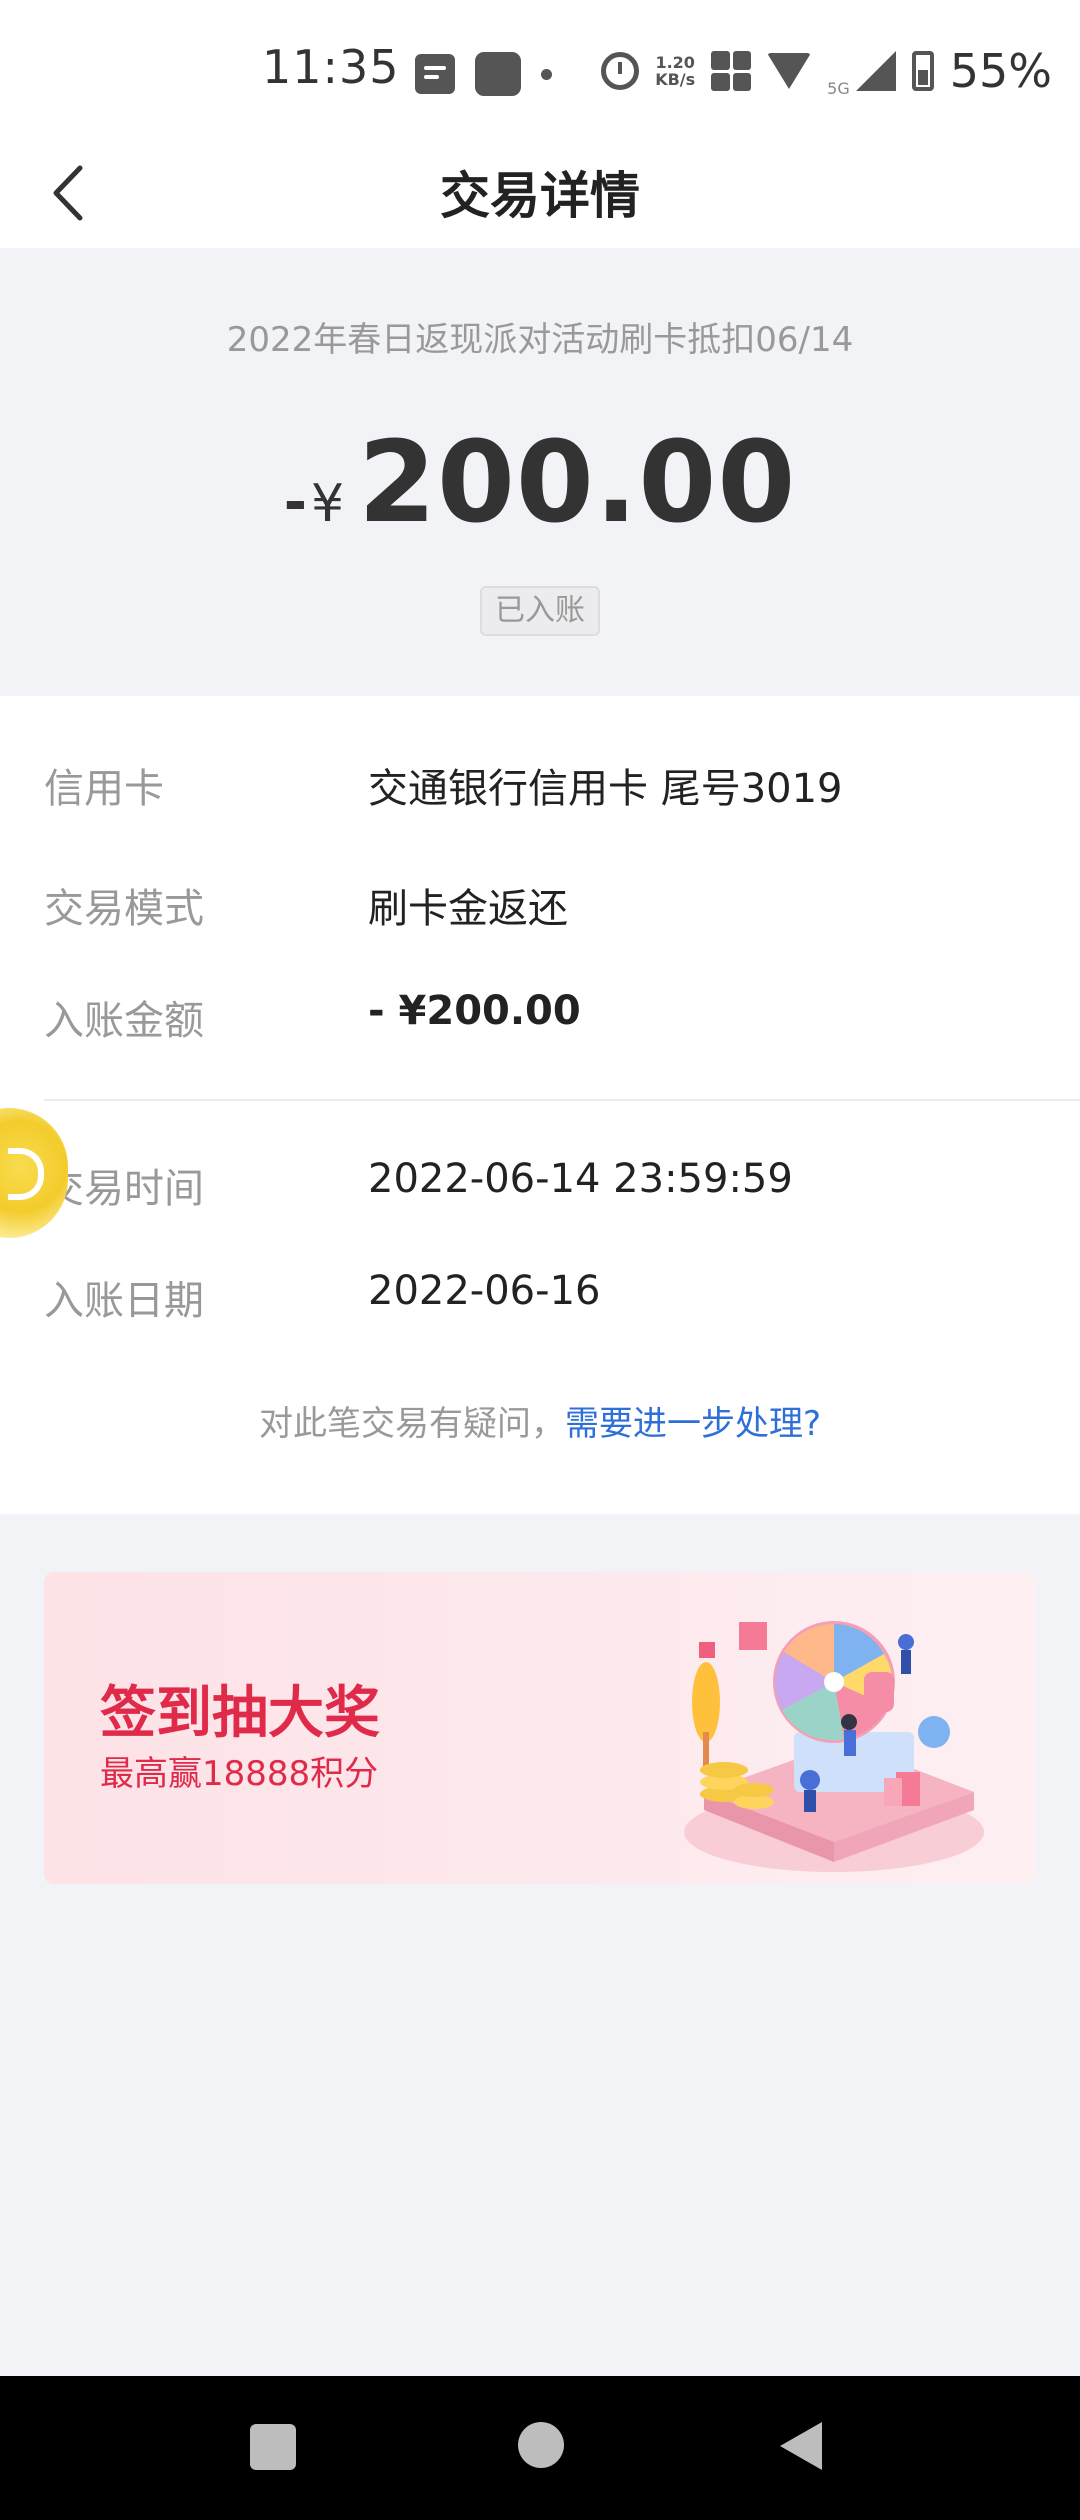 The width and height of the screenshot is (1080, 2520). I want to click on home-icon, so click(541, 2445).